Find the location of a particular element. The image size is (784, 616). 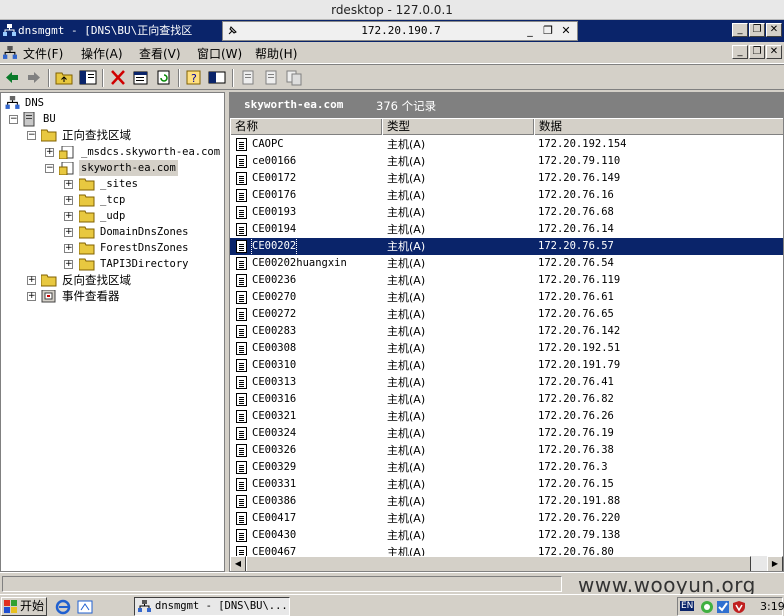

close-icon: ✕ is located at coordinates (566, 31).